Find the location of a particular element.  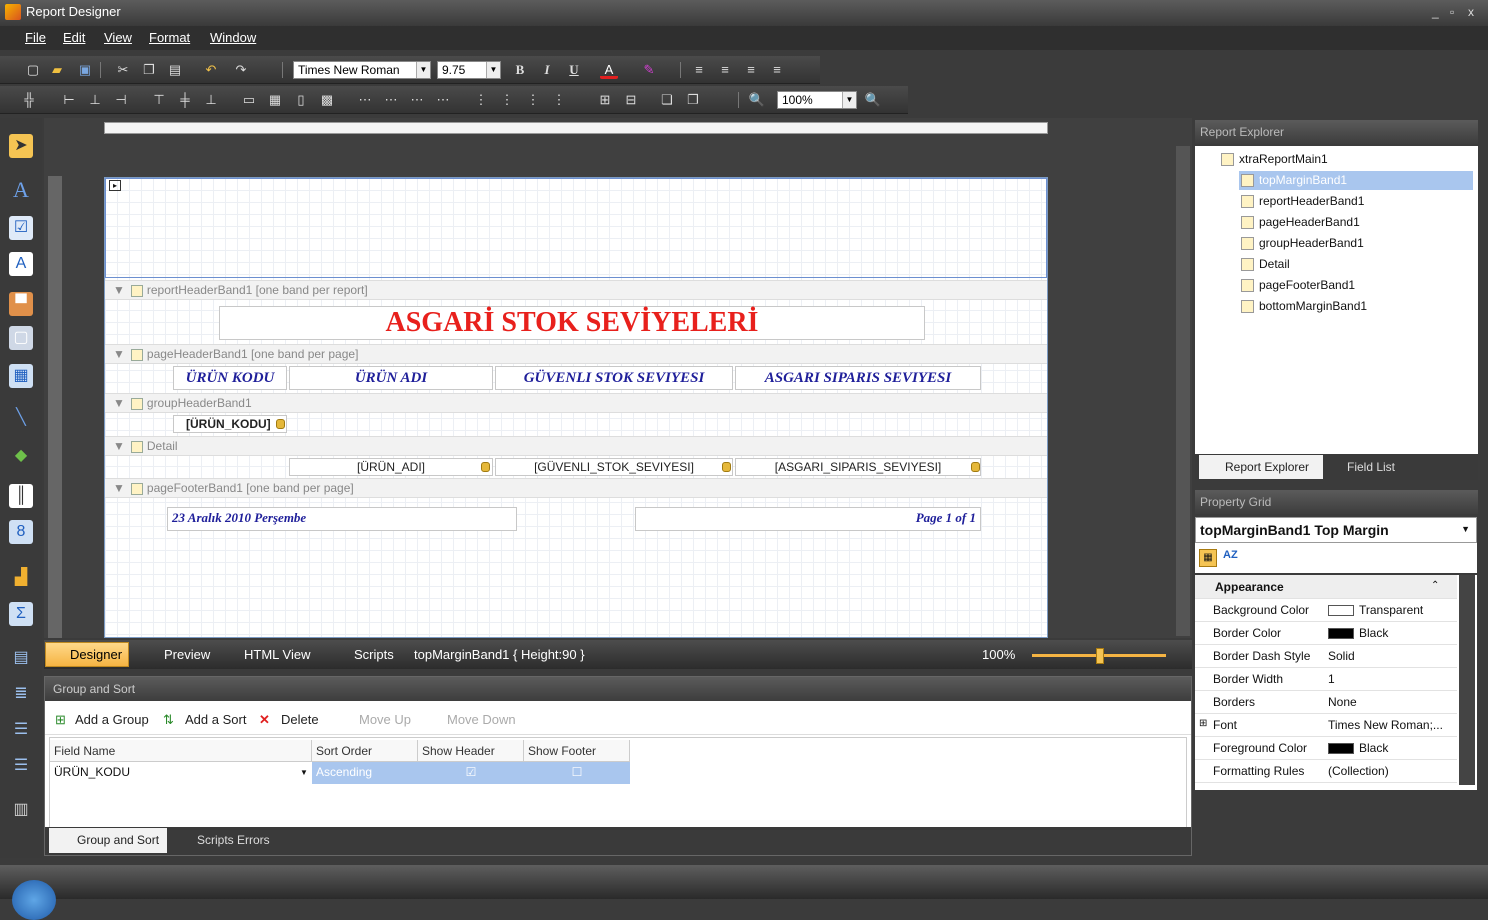

align-lefts-icon: ⊢ is located at coordinates (69, 100).